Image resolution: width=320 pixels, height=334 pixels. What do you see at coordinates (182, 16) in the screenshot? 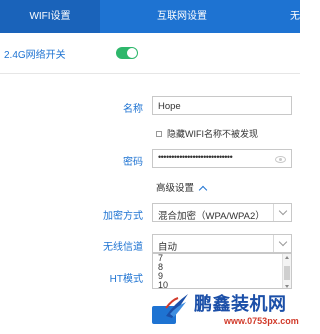
I see `tab-internet-settings: 互联网设置` at bounding box center [182, 16].